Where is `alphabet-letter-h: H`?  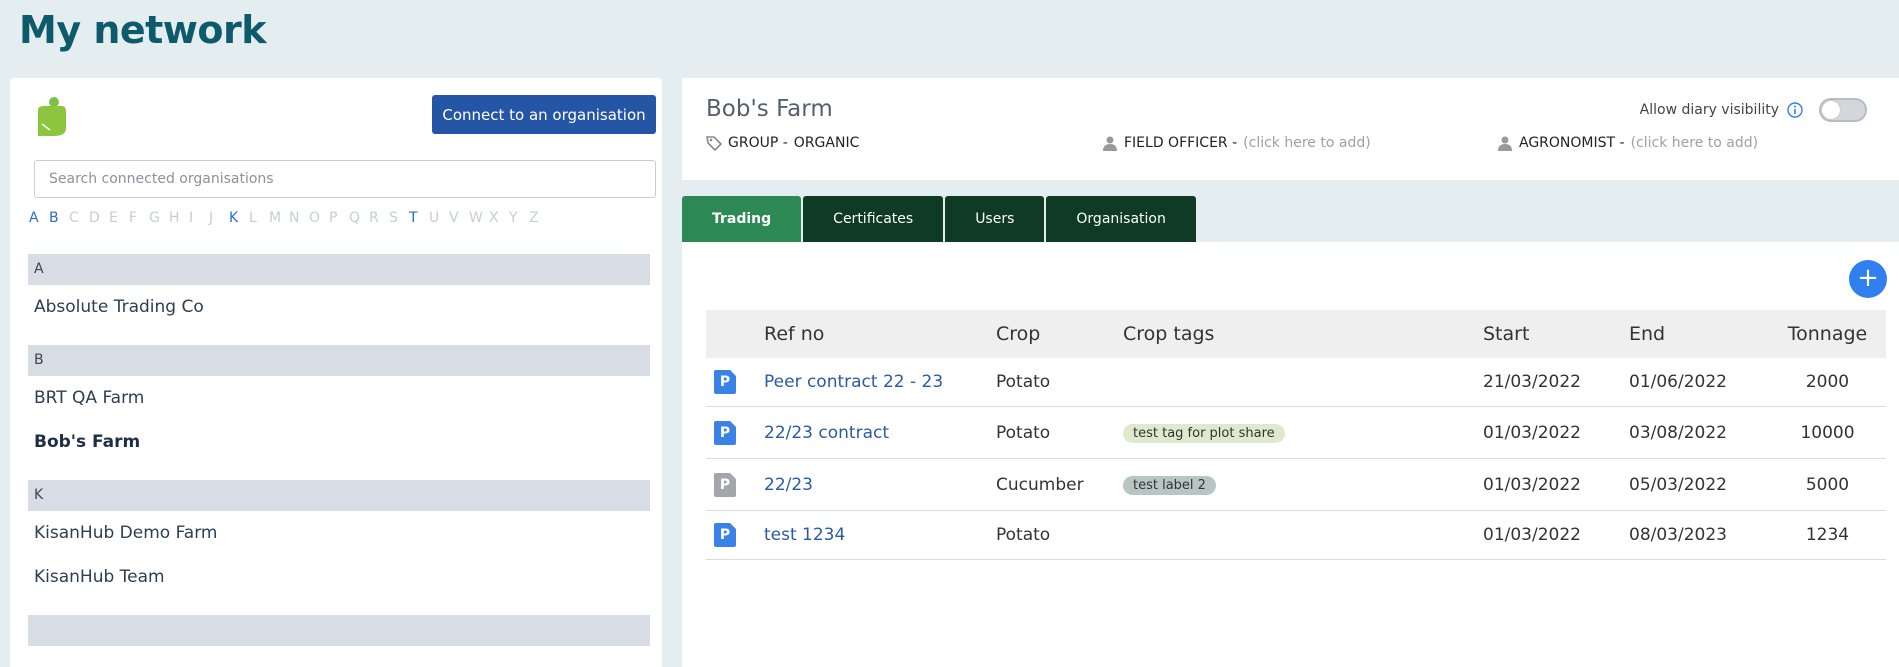 alphabet-letter-h: H is located at coordinates (174, 218).